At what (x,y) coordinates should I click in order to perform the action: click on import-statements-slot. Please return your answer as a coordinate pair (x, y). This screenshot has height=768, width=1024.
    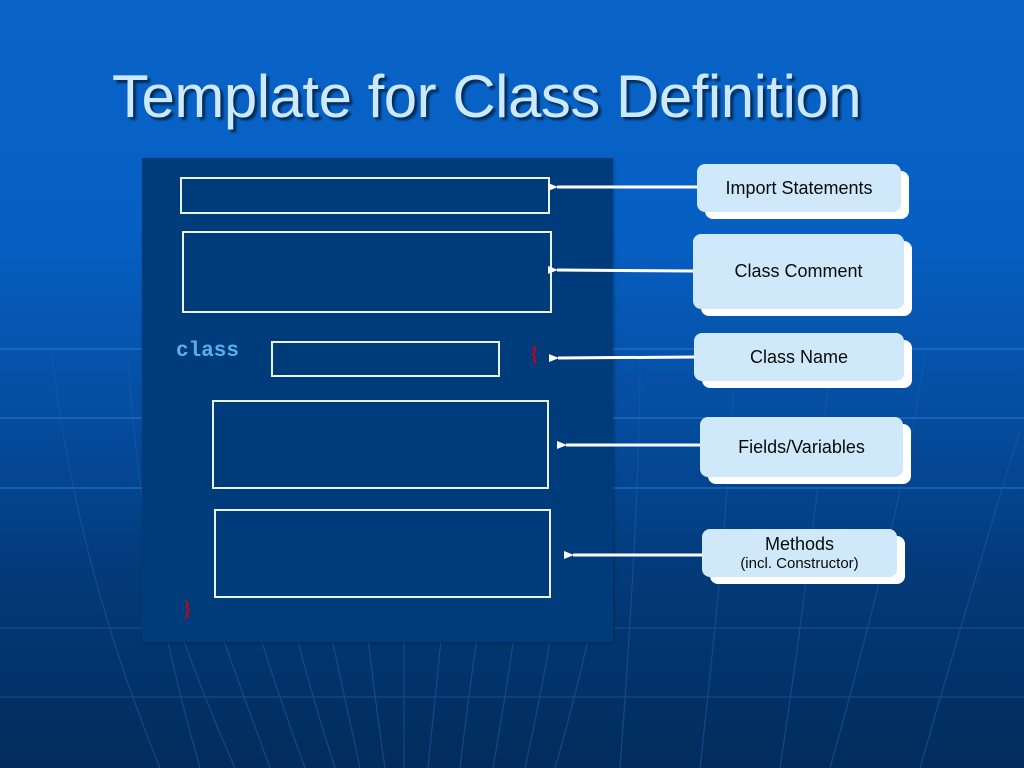
    Looking at the image, I should click on (365, 195).